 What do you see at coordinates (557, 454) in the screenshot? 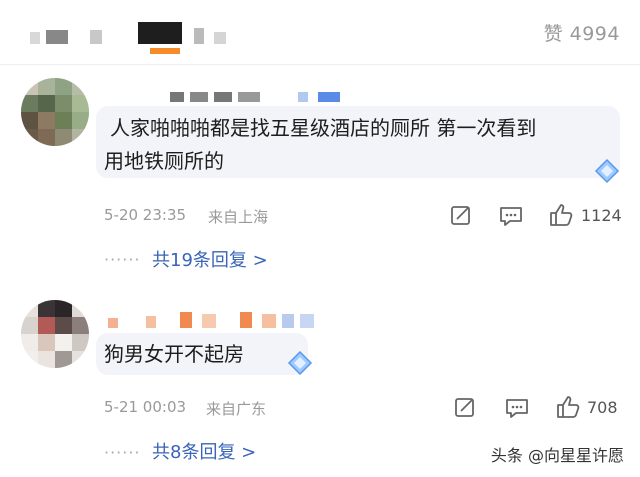
I see `watermark: 头条 @向星星许愿` at bounding box center [557, 454].